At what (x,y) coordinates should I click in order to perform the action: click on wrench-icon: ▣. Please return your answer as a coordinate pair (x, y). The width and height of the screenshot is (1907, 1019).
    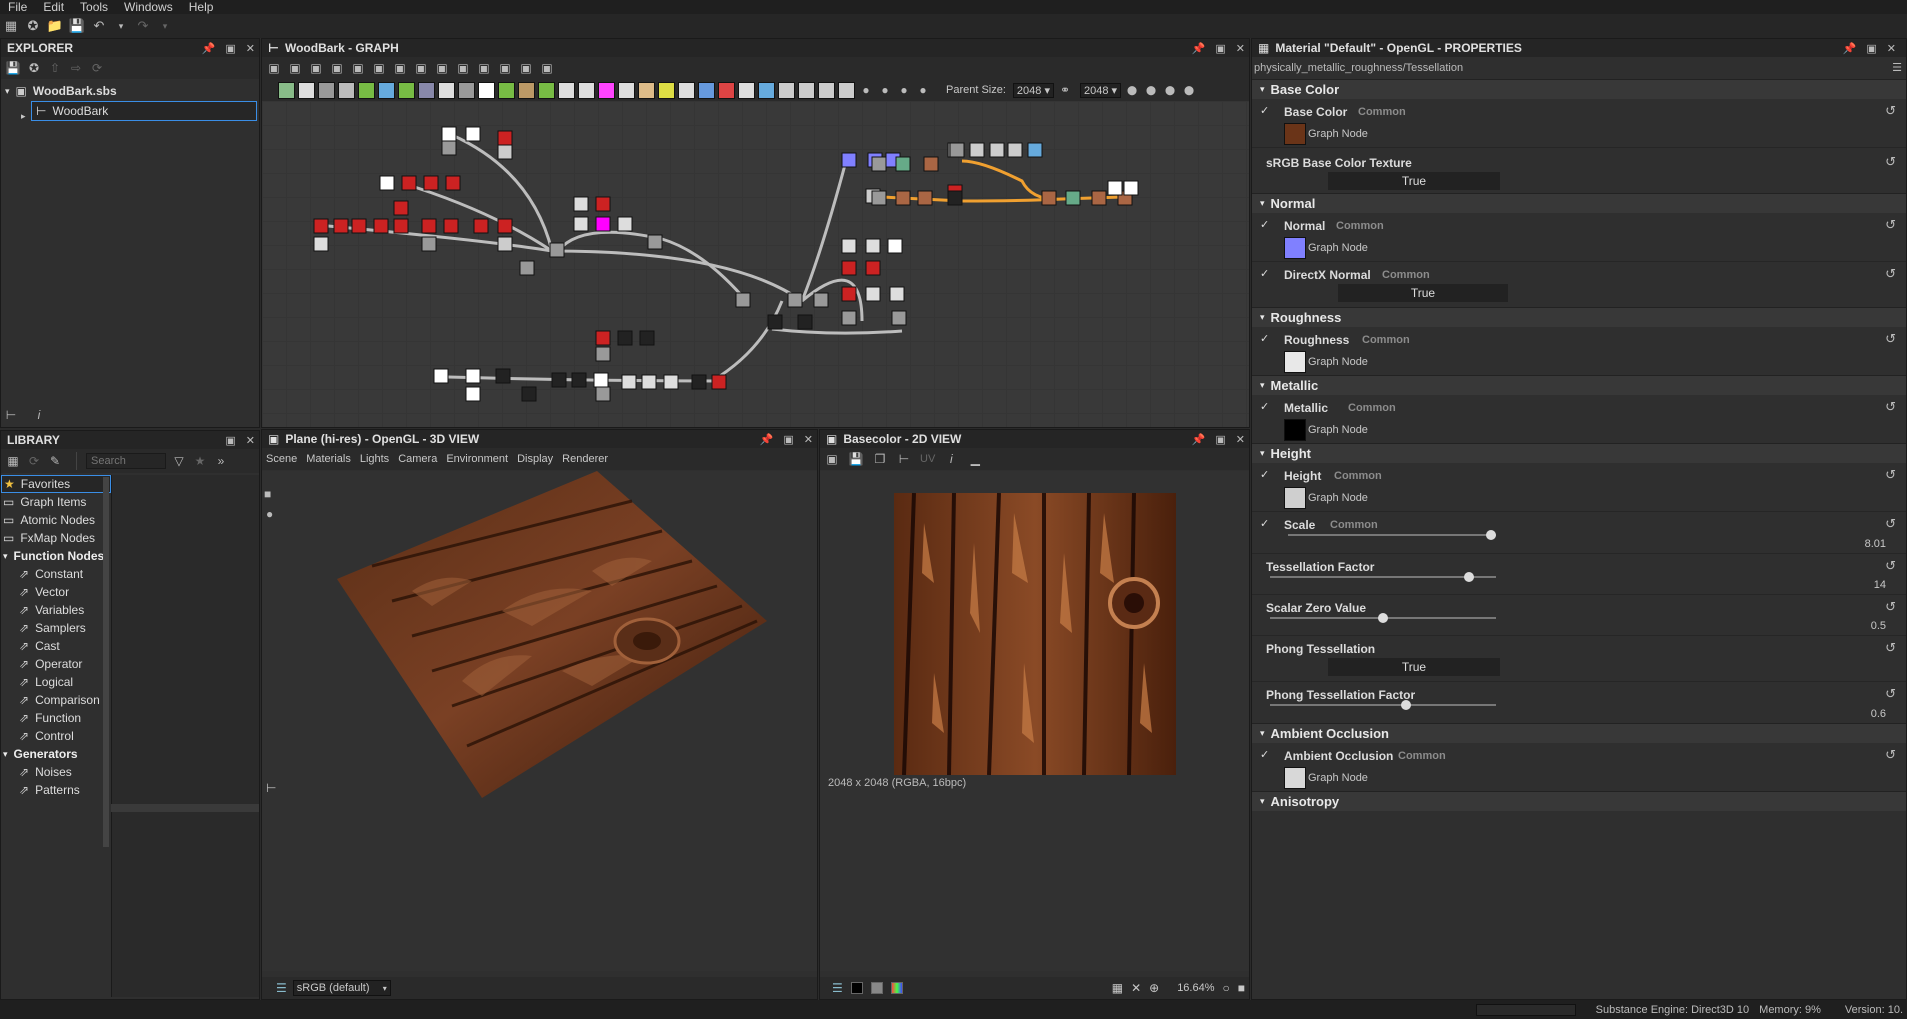
    Looking at the image, I should click on (505, 68).